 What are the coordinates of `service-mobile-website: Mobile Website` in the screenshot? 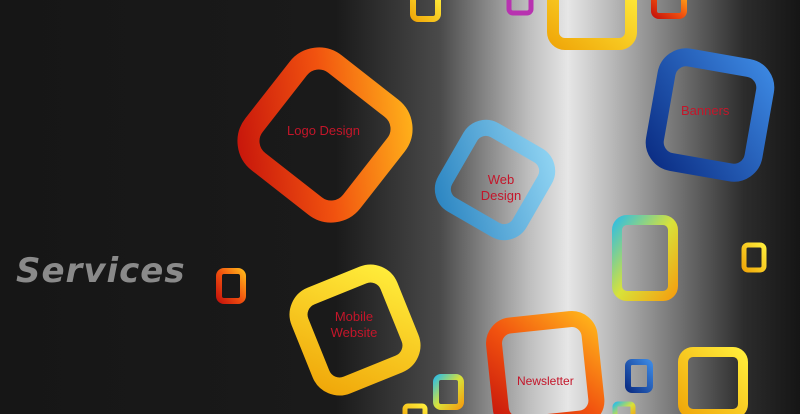 It's located at (354, 325).